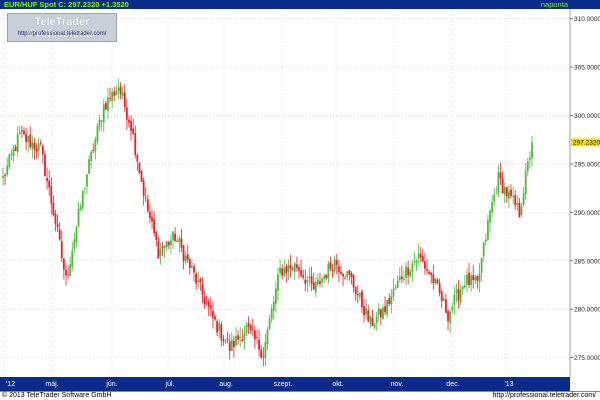 The height and width of the screenshot is (400, 600). Describe the element at coordinates (10, 384) in the screenshot. I see `x-tick-label: '12` at that location.